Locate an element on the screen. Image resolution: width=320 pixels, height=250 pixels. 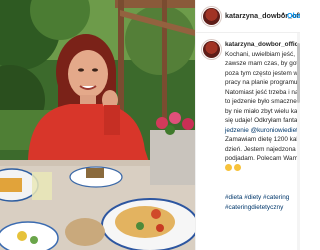
follow-button: Obse is located at coordinates (293, 15).